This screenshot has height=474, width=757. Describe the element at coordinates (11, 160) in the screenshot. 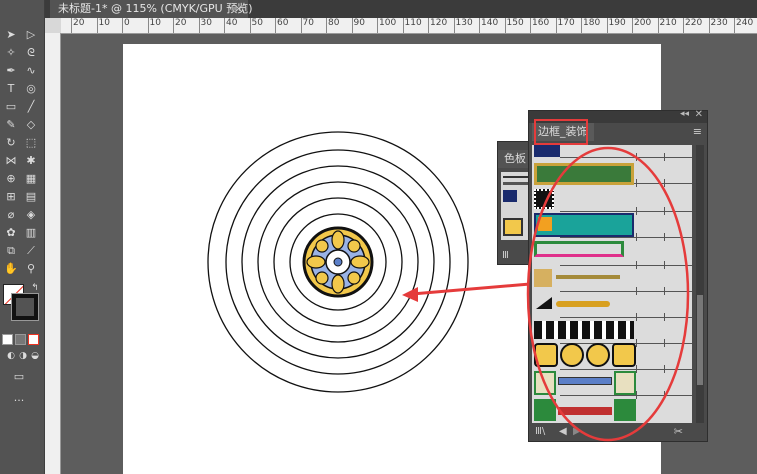

I see `width-tool-icon: ⋈` at that location.